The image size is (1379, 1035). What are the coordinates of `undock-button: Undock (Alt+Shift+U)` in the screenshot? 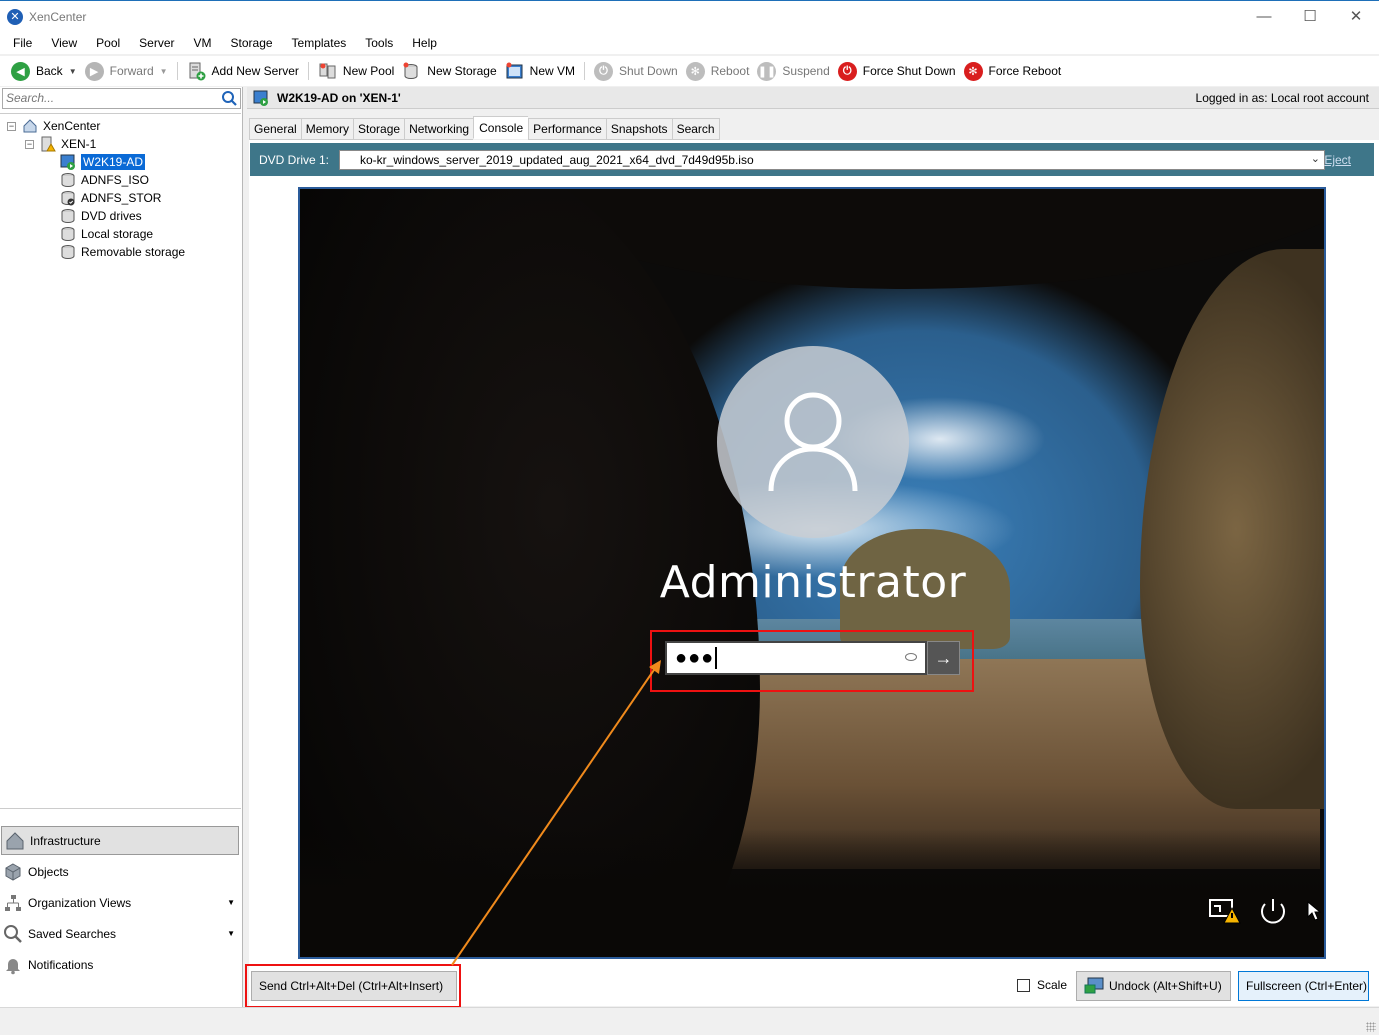 It's located at (1153, 986).